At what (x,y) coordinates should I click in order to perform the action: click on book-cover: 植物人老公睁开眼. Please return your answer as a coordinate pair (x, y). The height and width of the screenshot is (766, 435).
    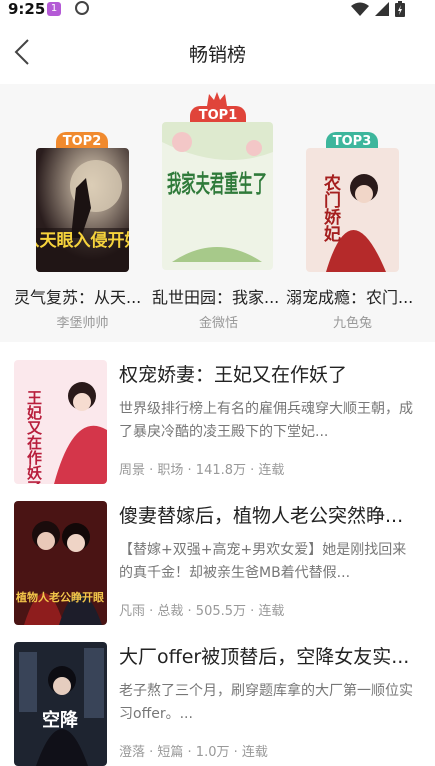
    Looking at the image, I should click on (60, 563).